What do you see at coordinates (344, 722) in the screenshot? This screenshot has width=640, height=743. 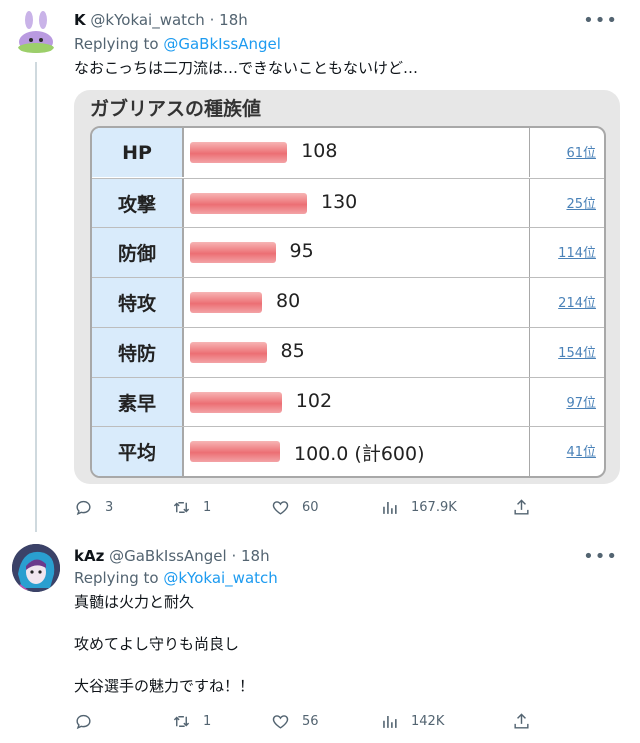 I see `action-bar: 1 56 142K` at bounding box center [344, 722].